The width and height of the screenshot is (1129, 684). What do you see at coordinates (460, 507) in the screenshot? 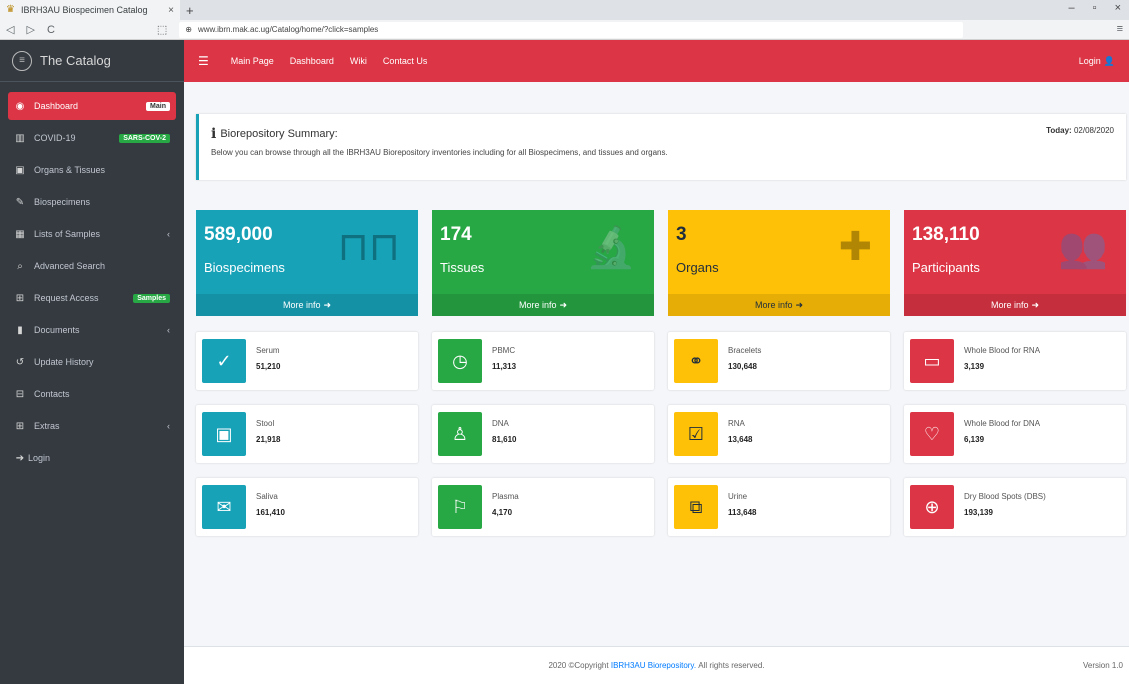
I see `flag-icon: ⚐` at bounding box center [460, 507].